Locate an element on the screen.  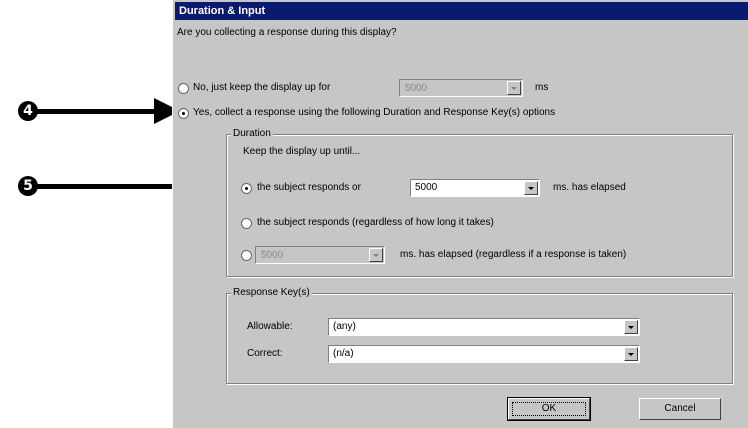
response-keys-group-label: Response Key(s) is located at coordinates (271, 292).